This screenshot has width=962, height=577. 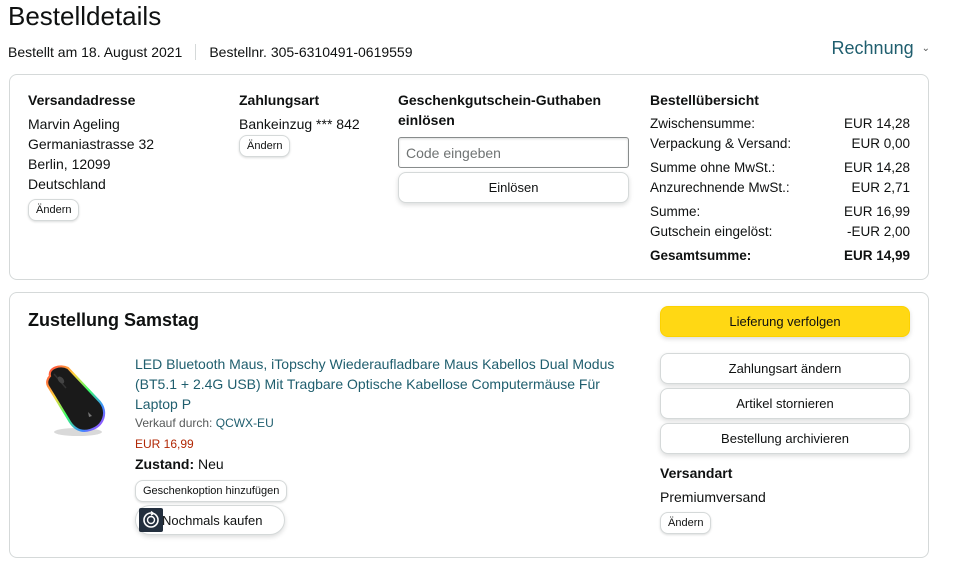 I want to click on order-number: Bestellnr. 305-6310491-0619559, so click(x=311, y=52).